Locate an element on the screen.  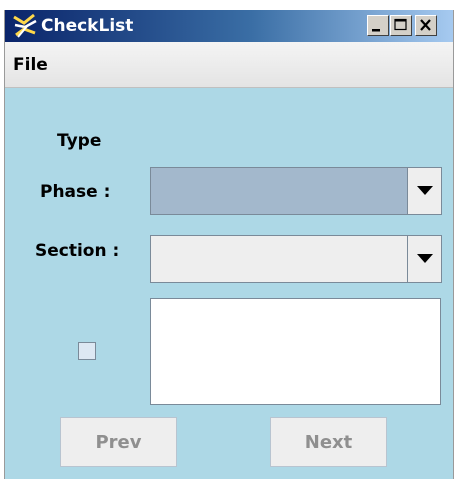
prev-button: Prev is located at coordinates (118, 442).